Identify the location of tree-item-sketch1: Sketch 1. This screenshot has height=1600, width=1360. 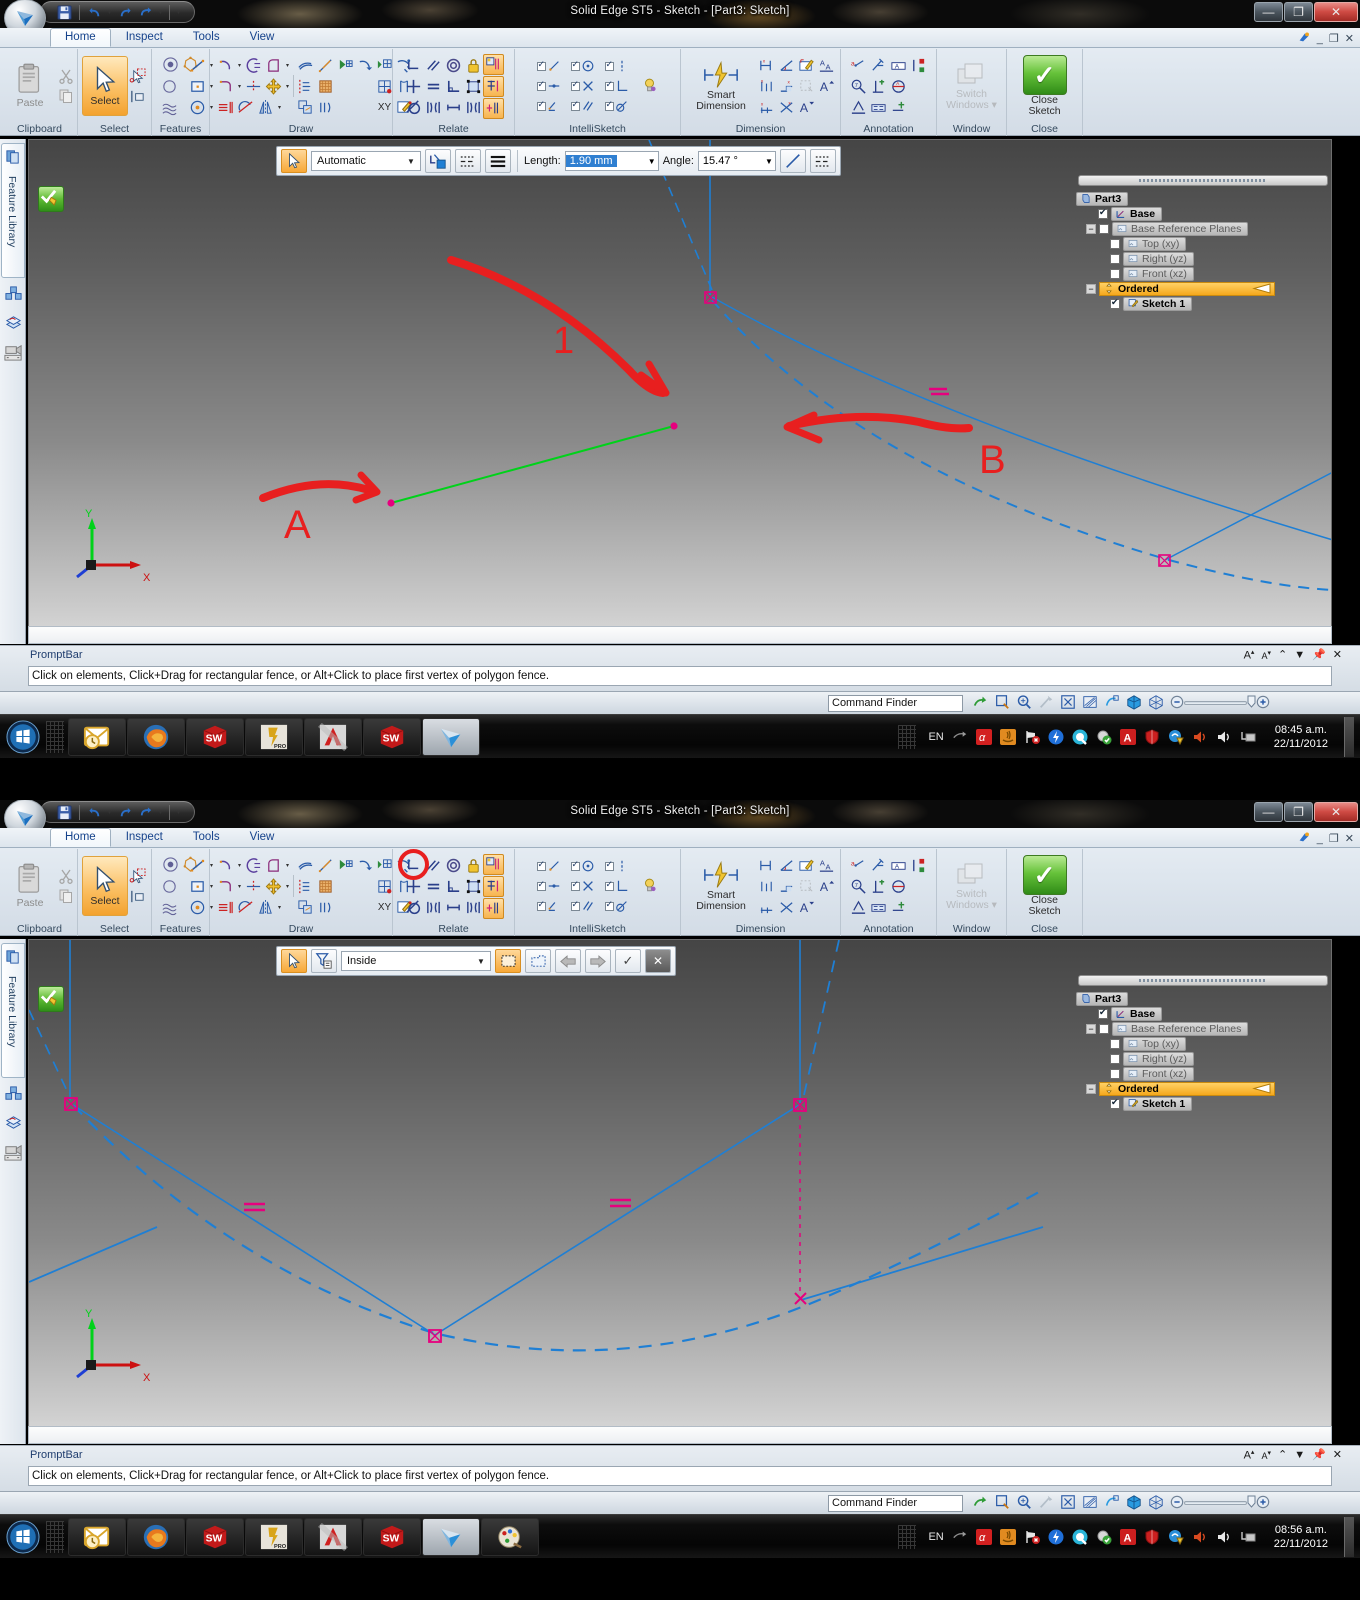
(1202, 303).